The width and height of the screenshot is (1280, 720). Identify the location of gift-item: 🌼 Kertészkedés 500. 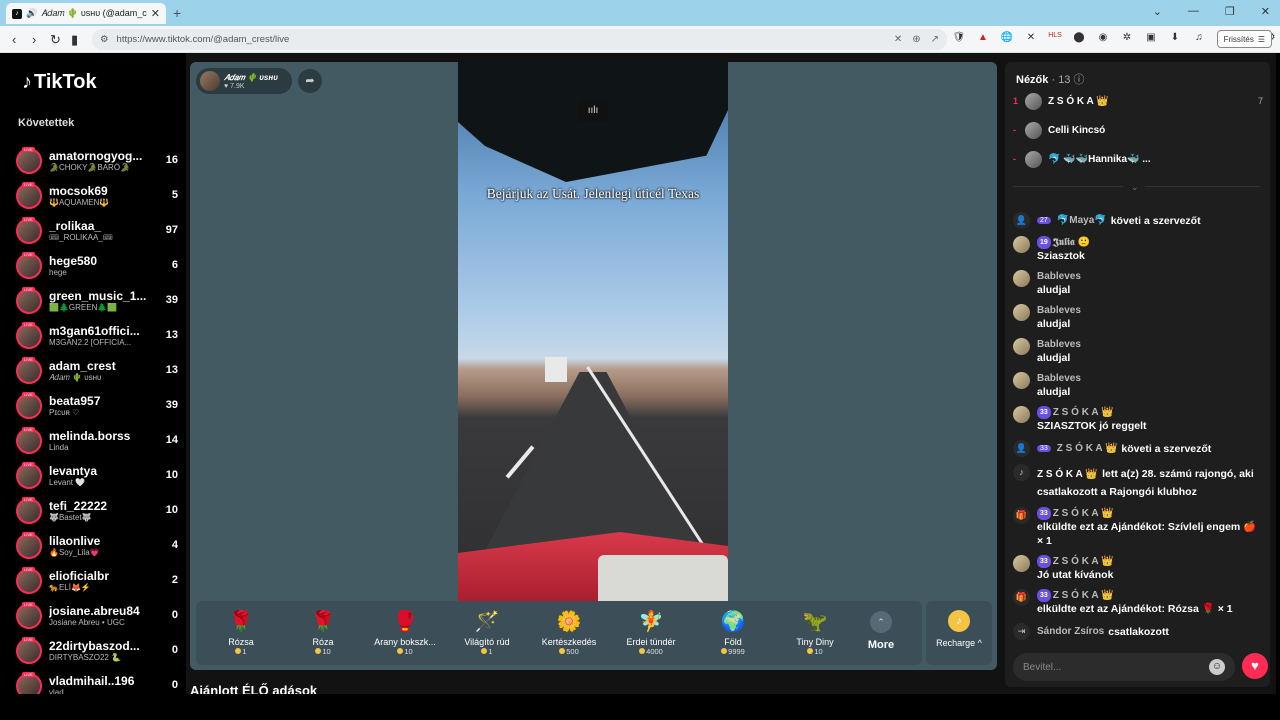
(569, 631).